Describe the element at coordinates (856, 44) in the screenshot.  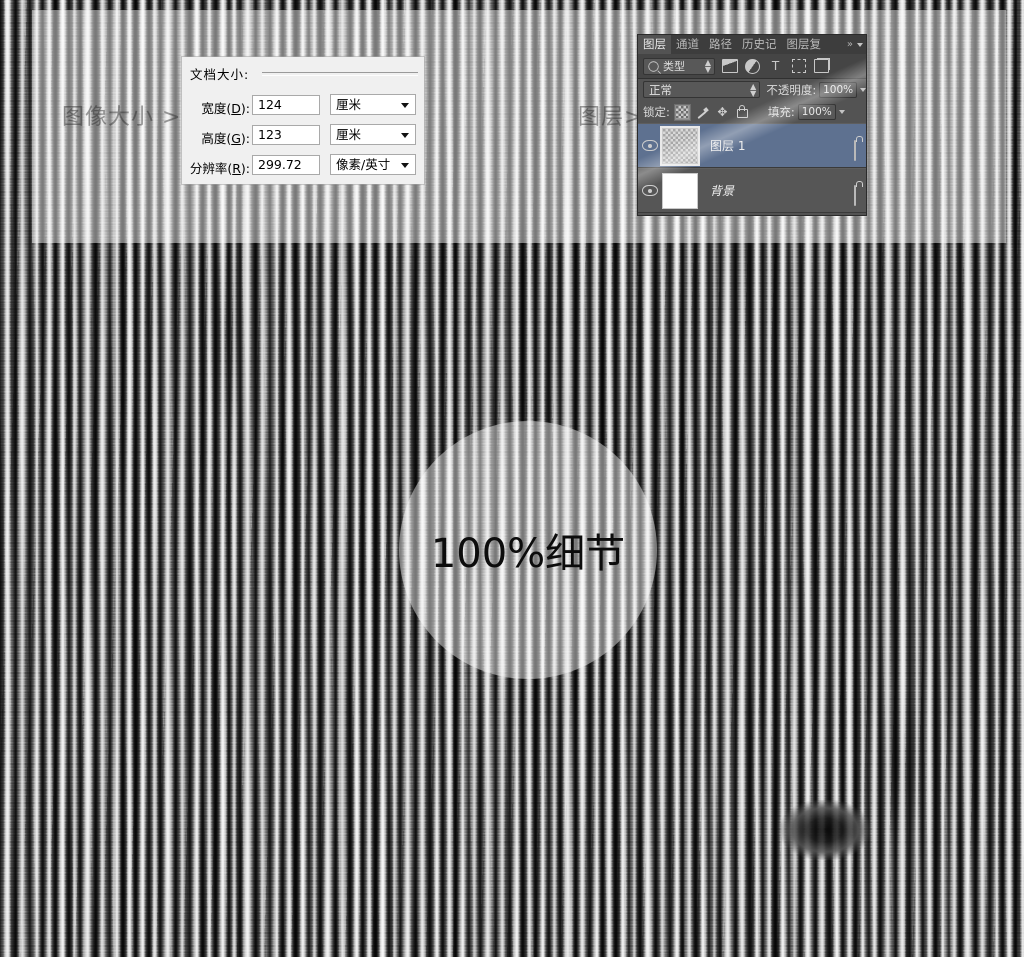
I see `tab-bar-right-controls: »` at that location.